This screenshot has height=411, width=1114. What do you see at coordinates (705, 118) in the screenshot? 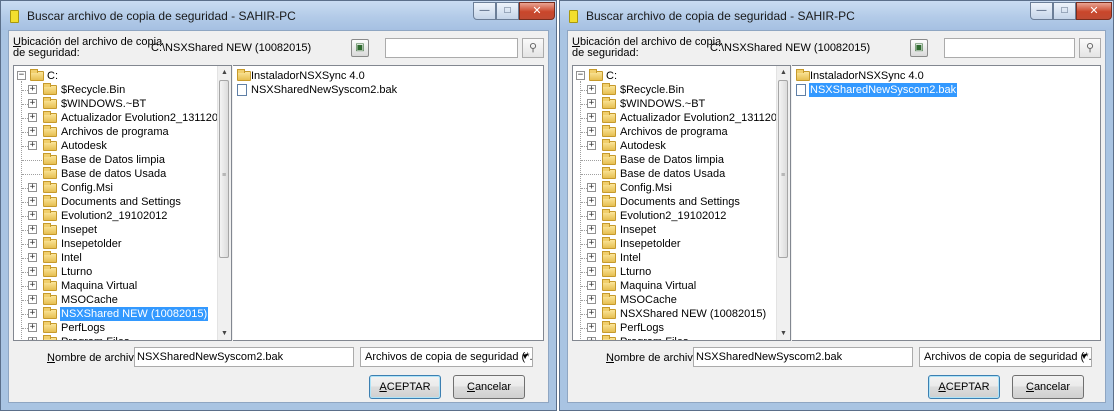
I see `tree-node-label: Actualizador Evolution2_13112013` at bounding box center [705, 118].